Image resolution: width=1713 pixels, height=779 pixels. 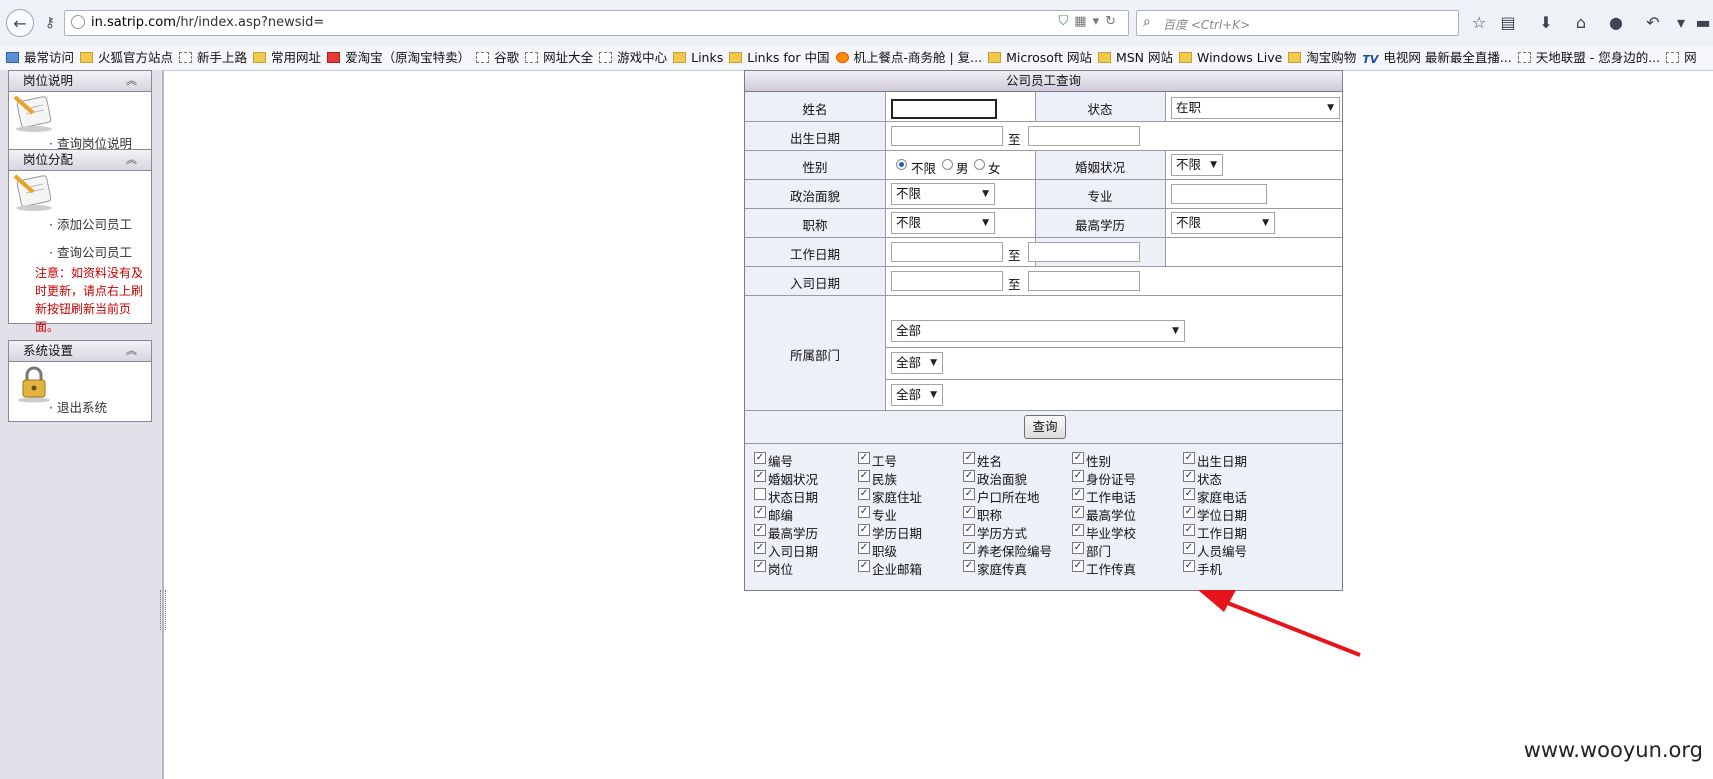 What do you see at coordinates (1613, 750) in the screenshot?
I see `watermark: www.wooyun.org` at bounding box center [1613, 750].